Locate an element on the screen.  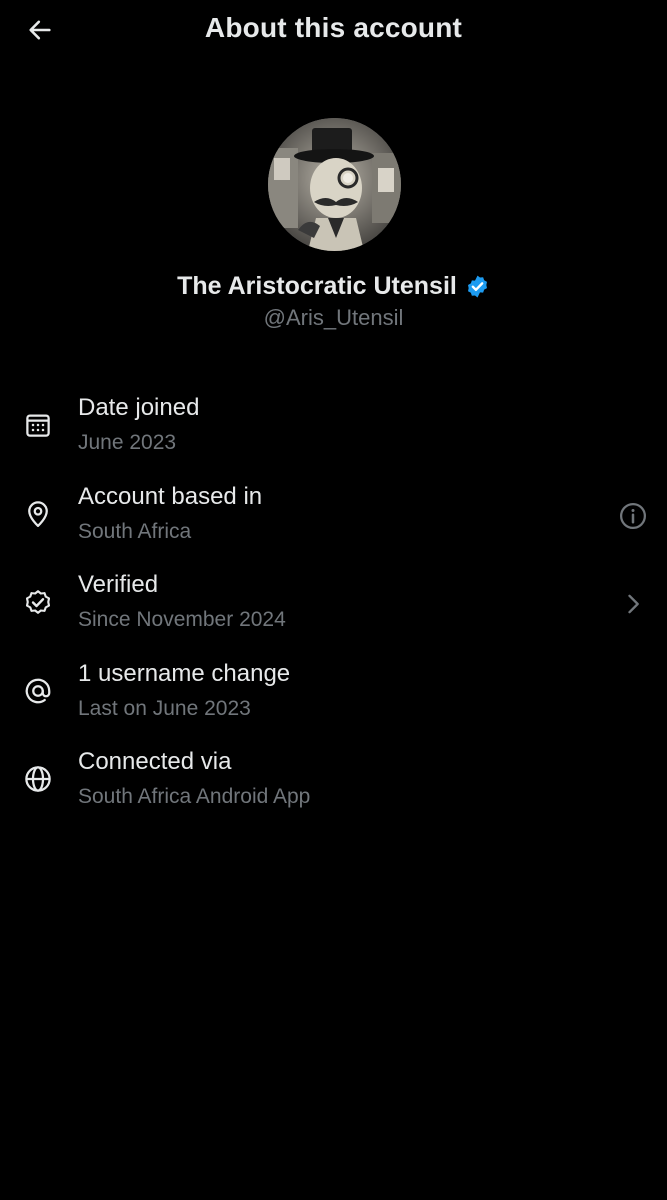
info-button is located at coordinates (633, 516).